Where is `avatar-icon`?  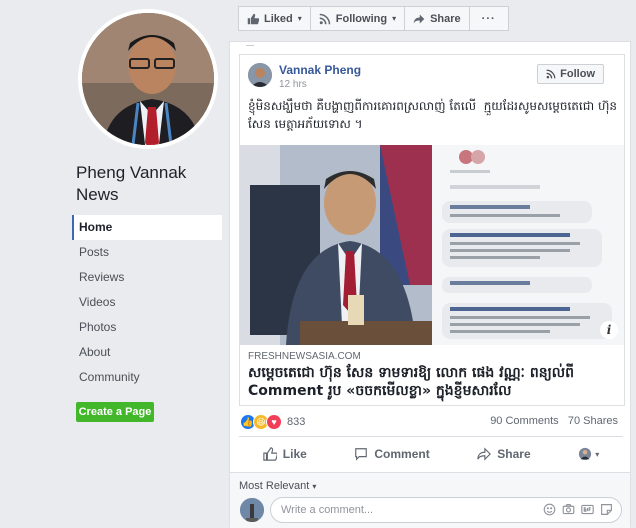 avatar-icon is located at coordinates (585, 454).